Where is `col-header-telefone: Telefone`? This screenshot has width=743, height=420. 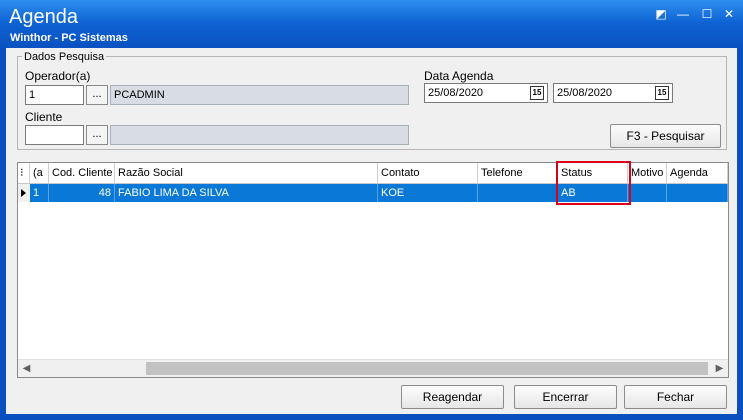
col-header-telefone: Telefone is located at coordinates (518, 173).